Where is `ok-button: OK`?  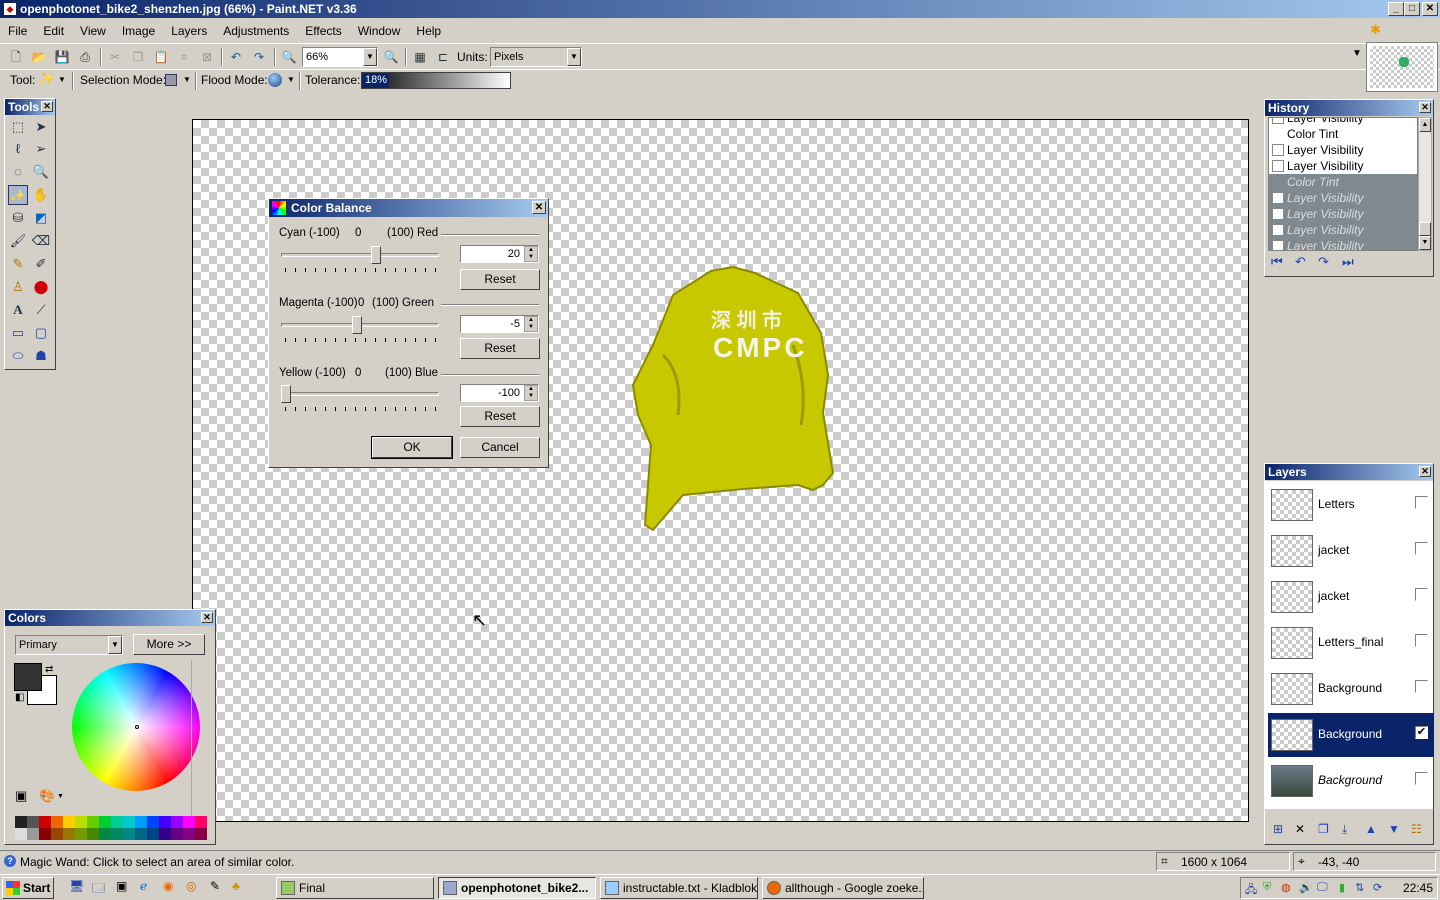
ok-button: OK is located at coordinates (412, 447).